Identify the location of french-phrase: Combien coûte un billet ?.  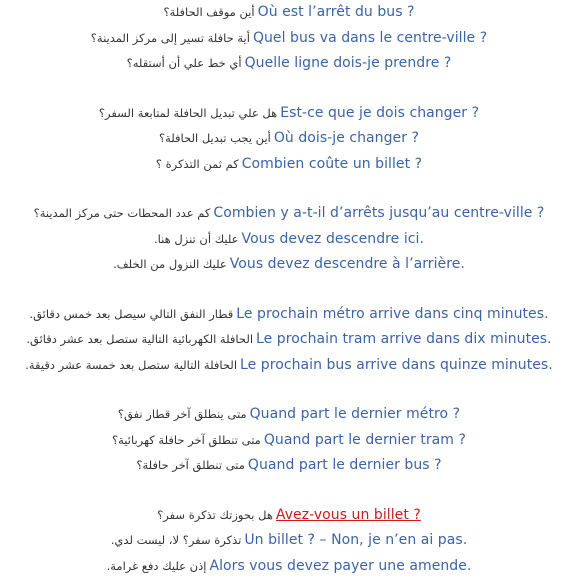
(332, 163).